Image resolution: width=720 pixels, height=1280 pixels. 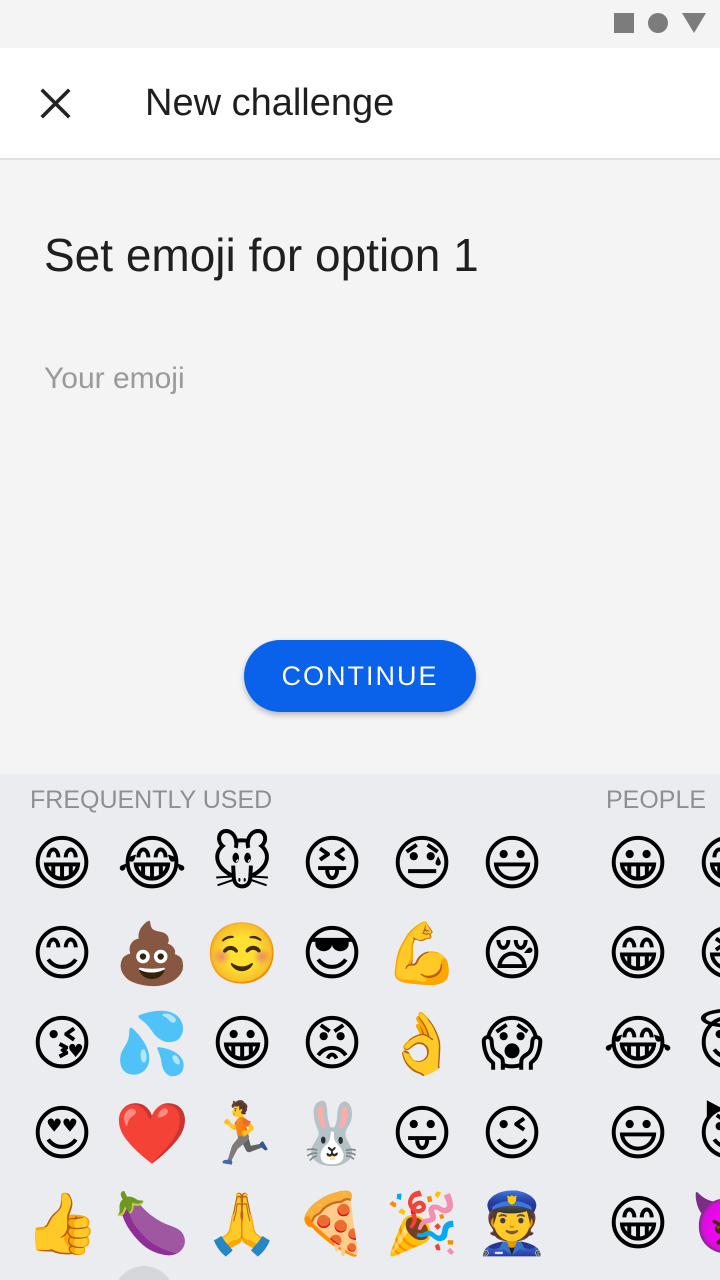 What do you see at coordinates (152, 1134) in the screenshot?
I see `frequently-used-emoji-key: ❤️` at bounding box center [152, 1134].